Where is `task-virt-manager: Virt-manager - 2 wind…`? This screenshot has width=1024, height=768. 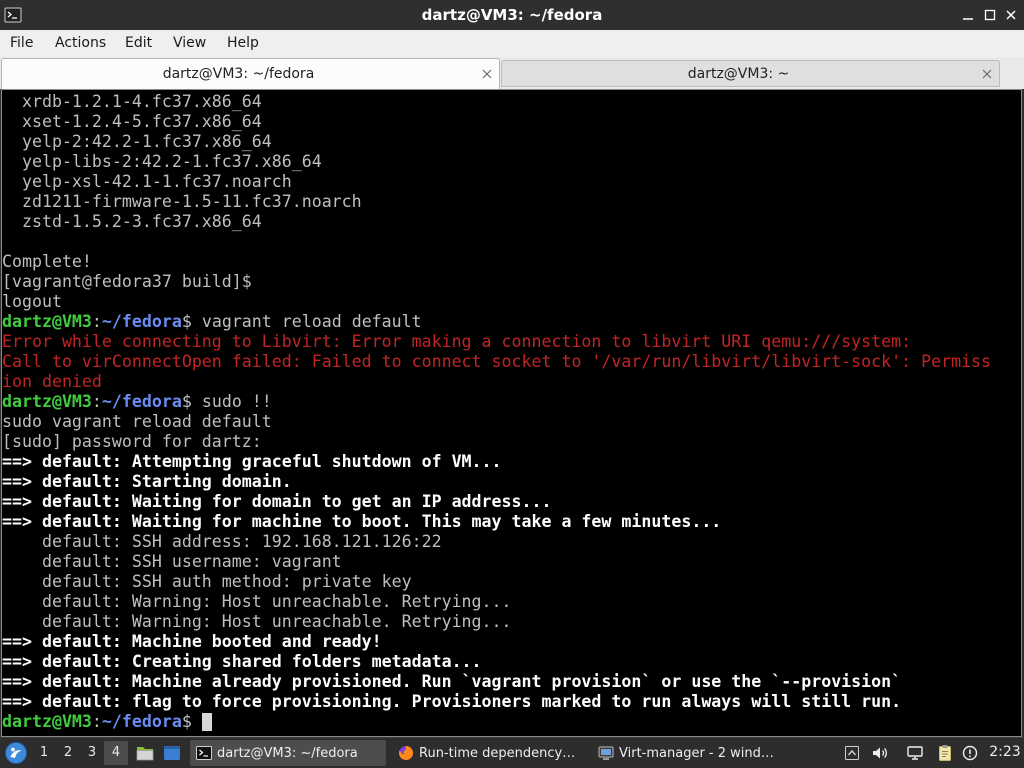 task-virt-manager: Virt-manager - 2 wind… is located at coordinates (690, 753).